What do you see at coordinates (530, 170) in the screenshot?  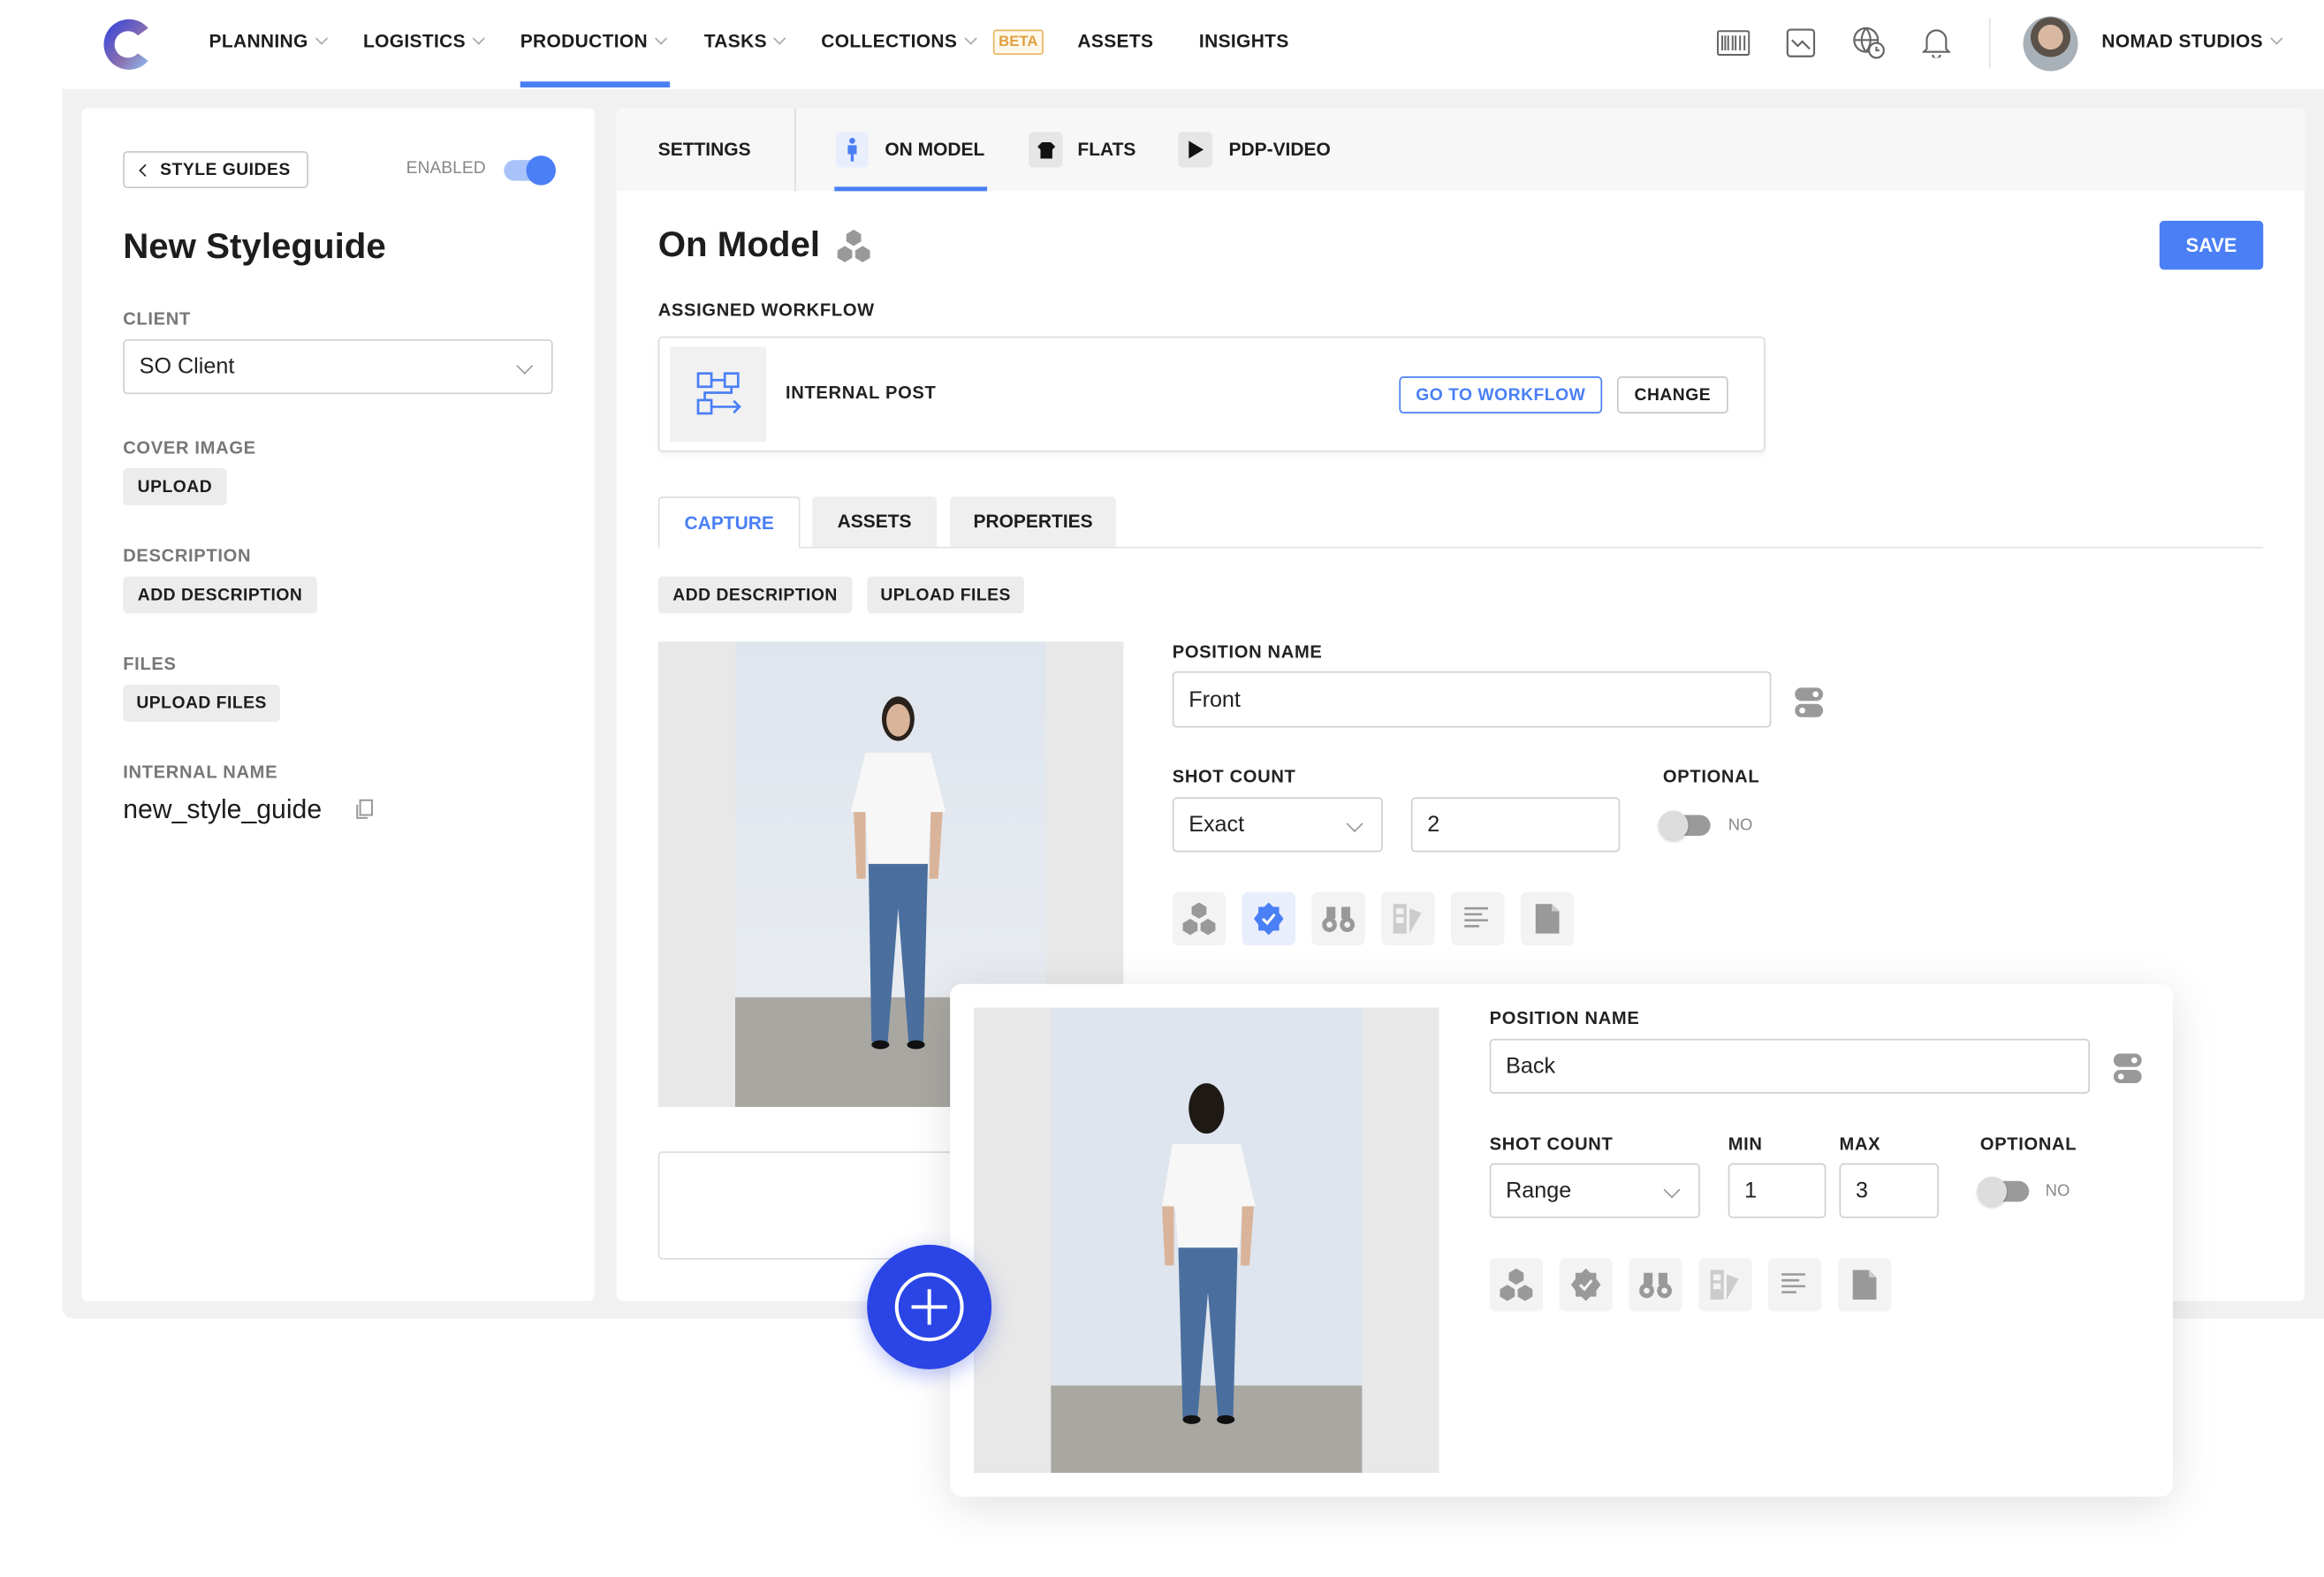 I see `enabled-toggle` at bounding box center [530, 170].